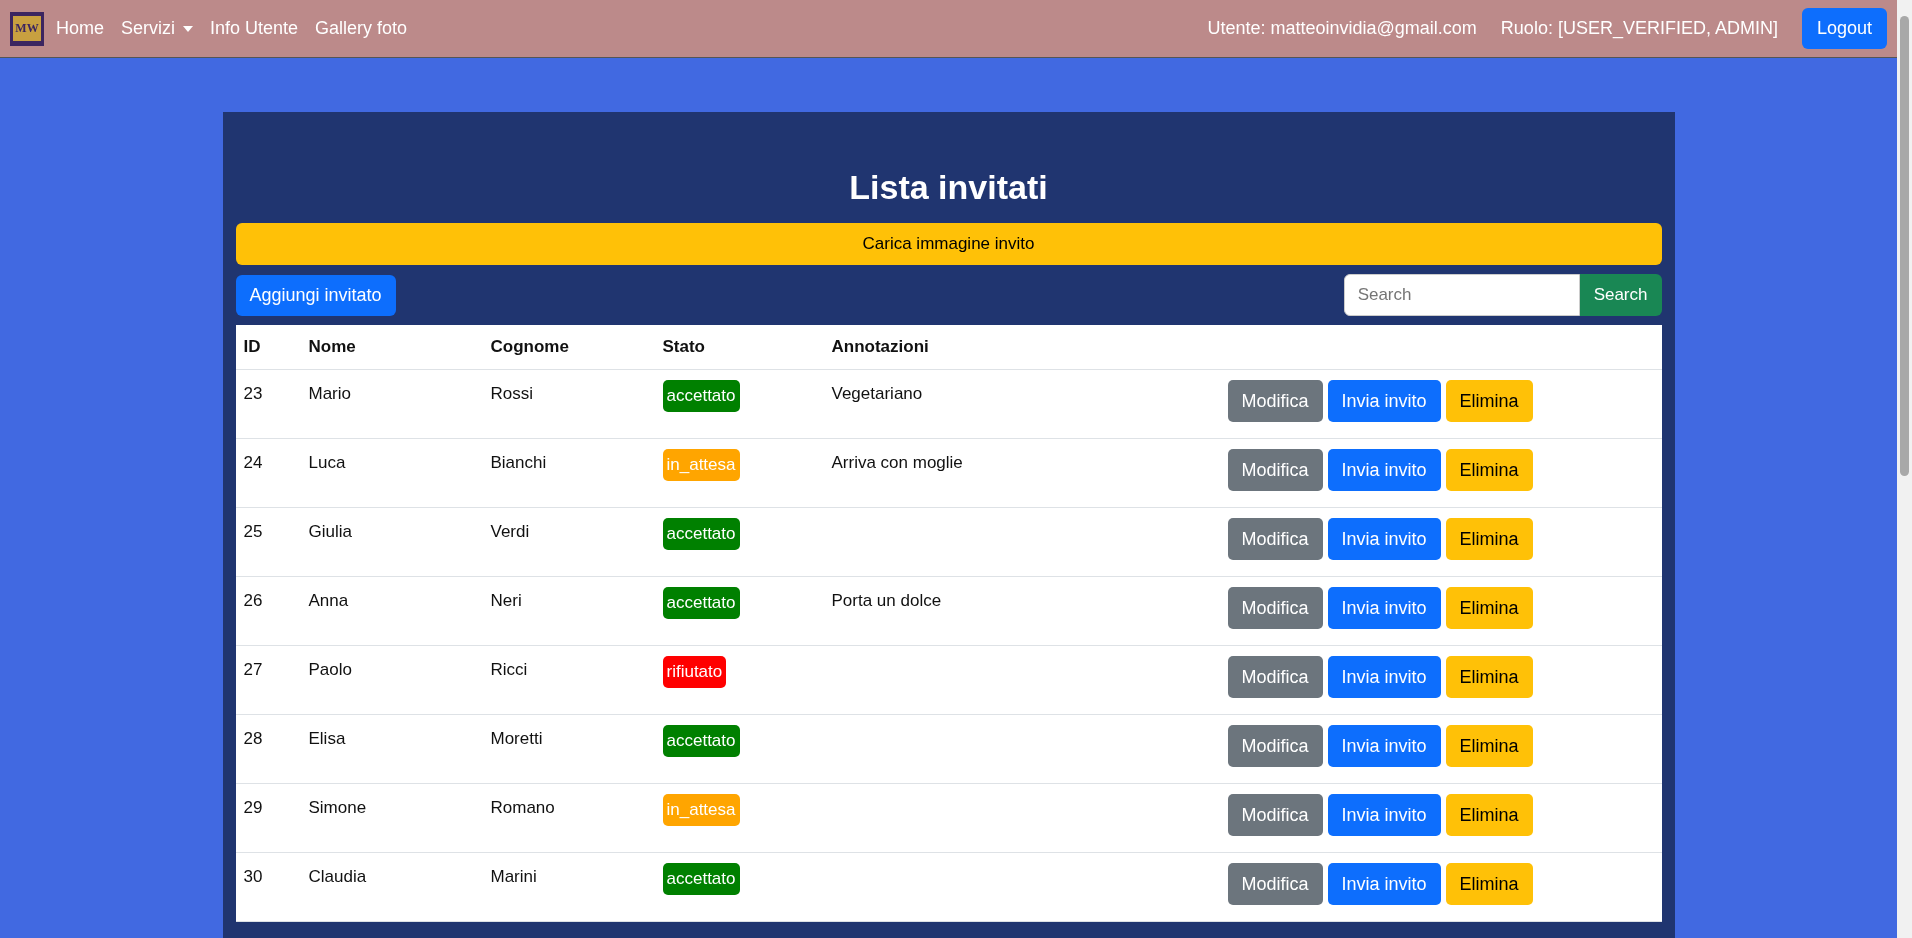 The height and width of the screenshot is (938, 1912). What do you see at coordinates (361, 28) in the screenshot?
I see `nav-link: Gallery foto` at bounding box center [361, 28].